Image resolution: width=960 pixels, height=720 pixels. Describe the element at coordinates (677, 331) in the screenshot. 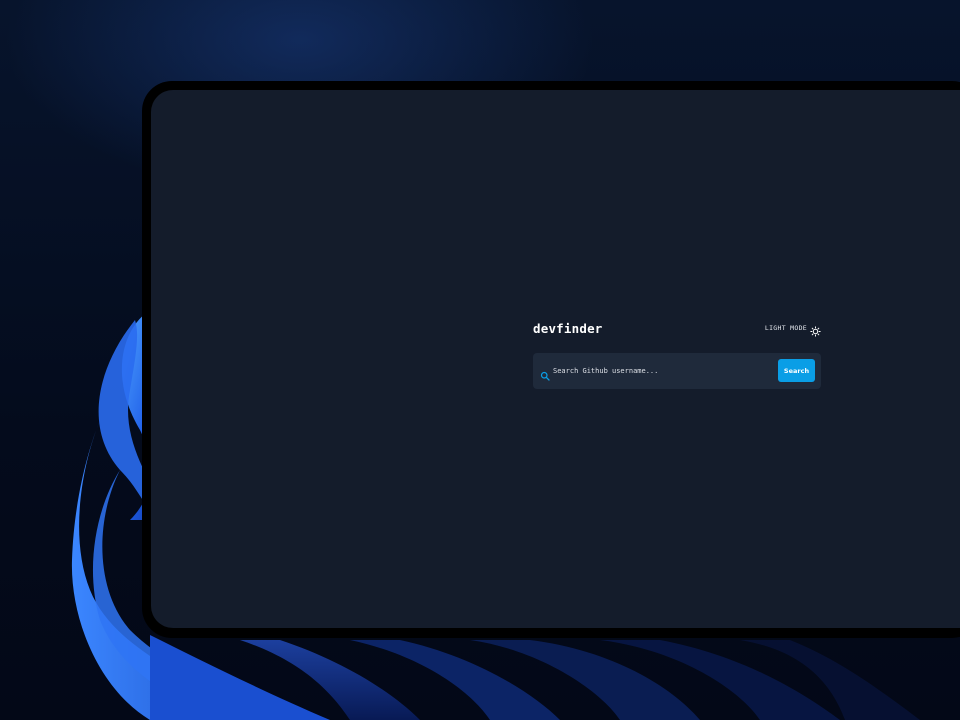

I see `app-header: devfinder LIGHT MODE` at that location.